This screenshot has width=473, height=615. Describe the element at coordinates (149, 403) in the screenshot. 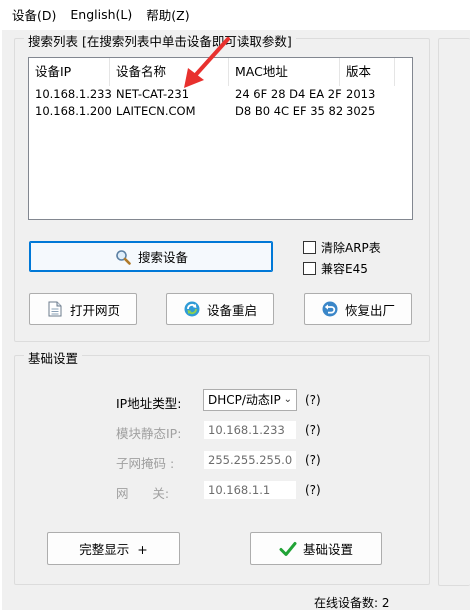

I see `ip-type-label: IP地址类型:` at that location.